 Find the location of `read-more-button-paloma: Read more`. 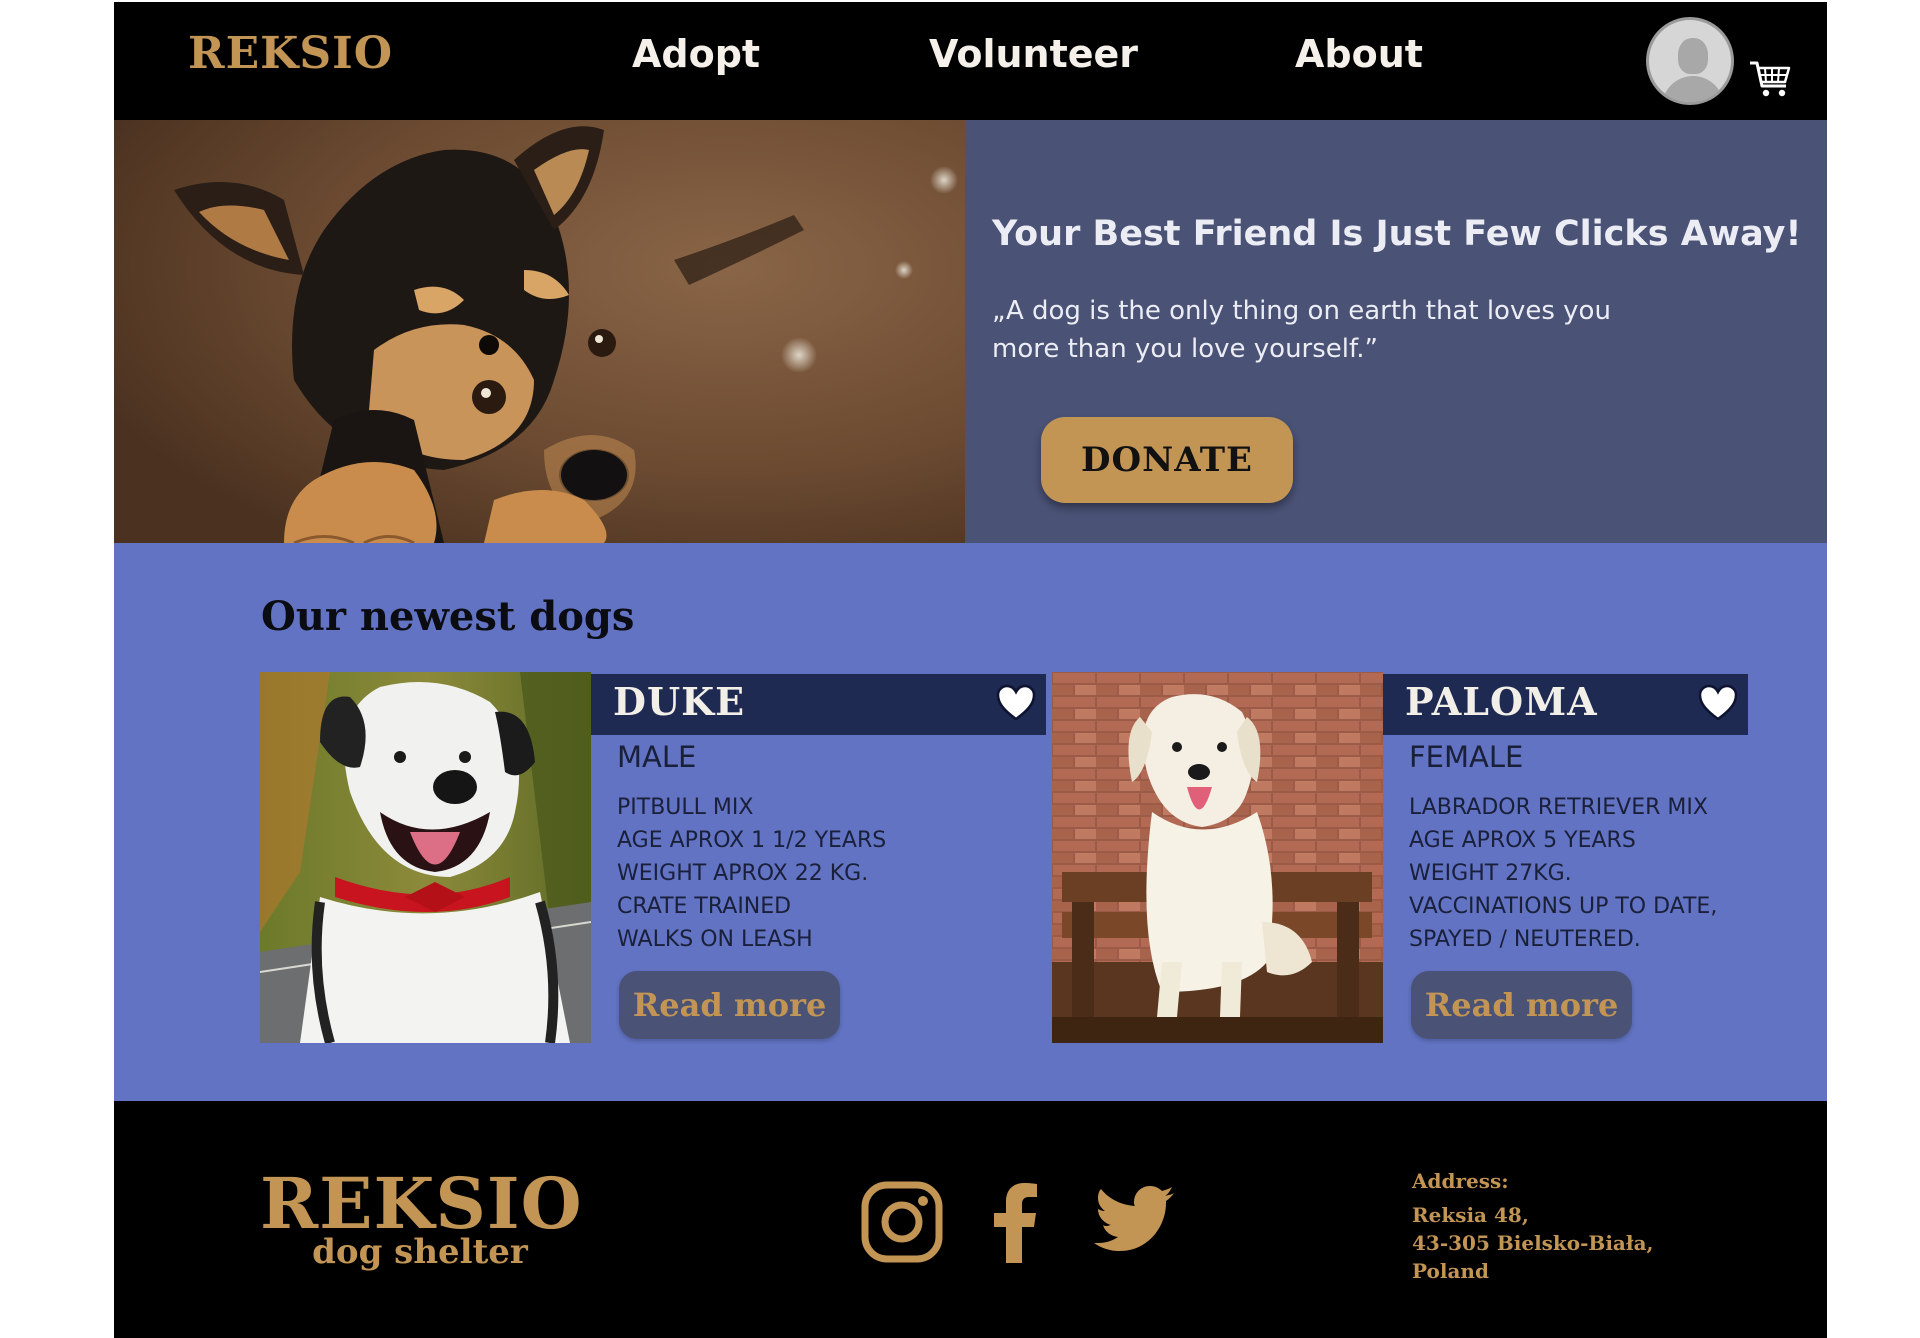

read-more-button-paloma: Read more is located at coordinates (1521, 1005).